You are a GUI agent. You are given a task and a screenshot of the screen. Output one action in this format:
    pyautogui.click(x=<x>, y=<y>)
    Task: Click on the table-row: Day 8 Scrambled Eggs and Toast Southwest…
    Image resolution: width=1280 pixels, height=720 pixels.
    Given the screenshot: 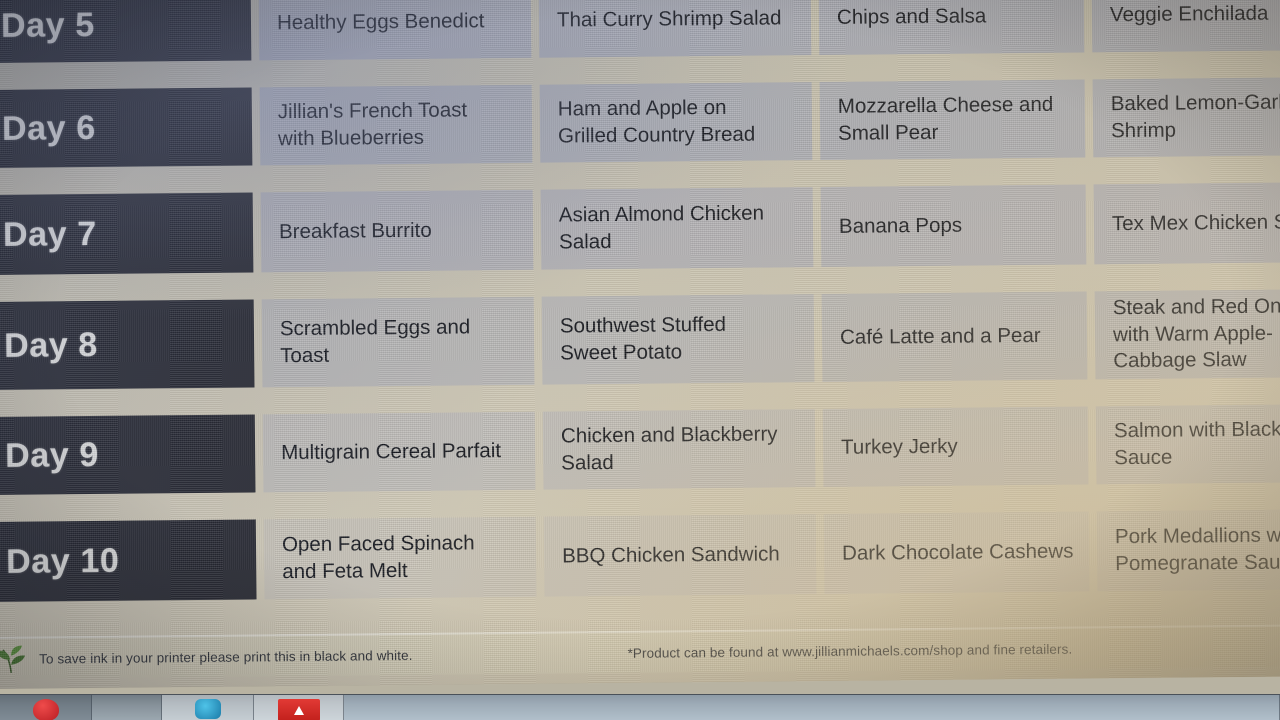 What is the action you would take?
    pyautogui.click(x=640, y=339)
    